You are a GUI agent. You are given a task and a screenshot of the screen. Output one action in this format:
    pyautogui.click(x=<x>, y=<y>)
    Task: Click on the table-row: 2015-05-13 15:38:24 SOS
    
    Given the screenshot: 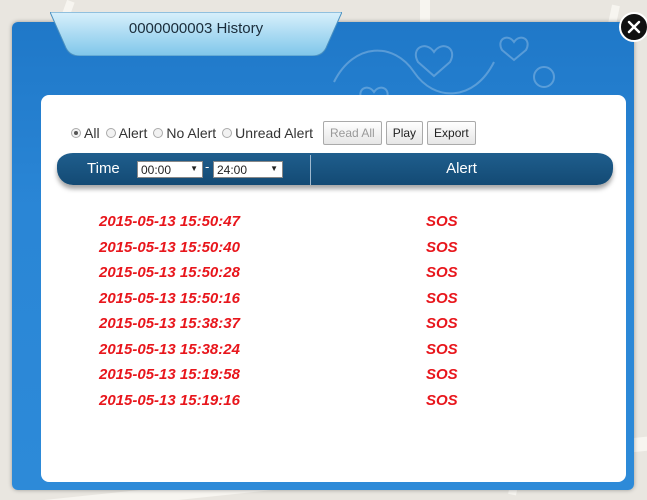 What is the action you would take?
    pyautogui.click(x=333, y=354)
    